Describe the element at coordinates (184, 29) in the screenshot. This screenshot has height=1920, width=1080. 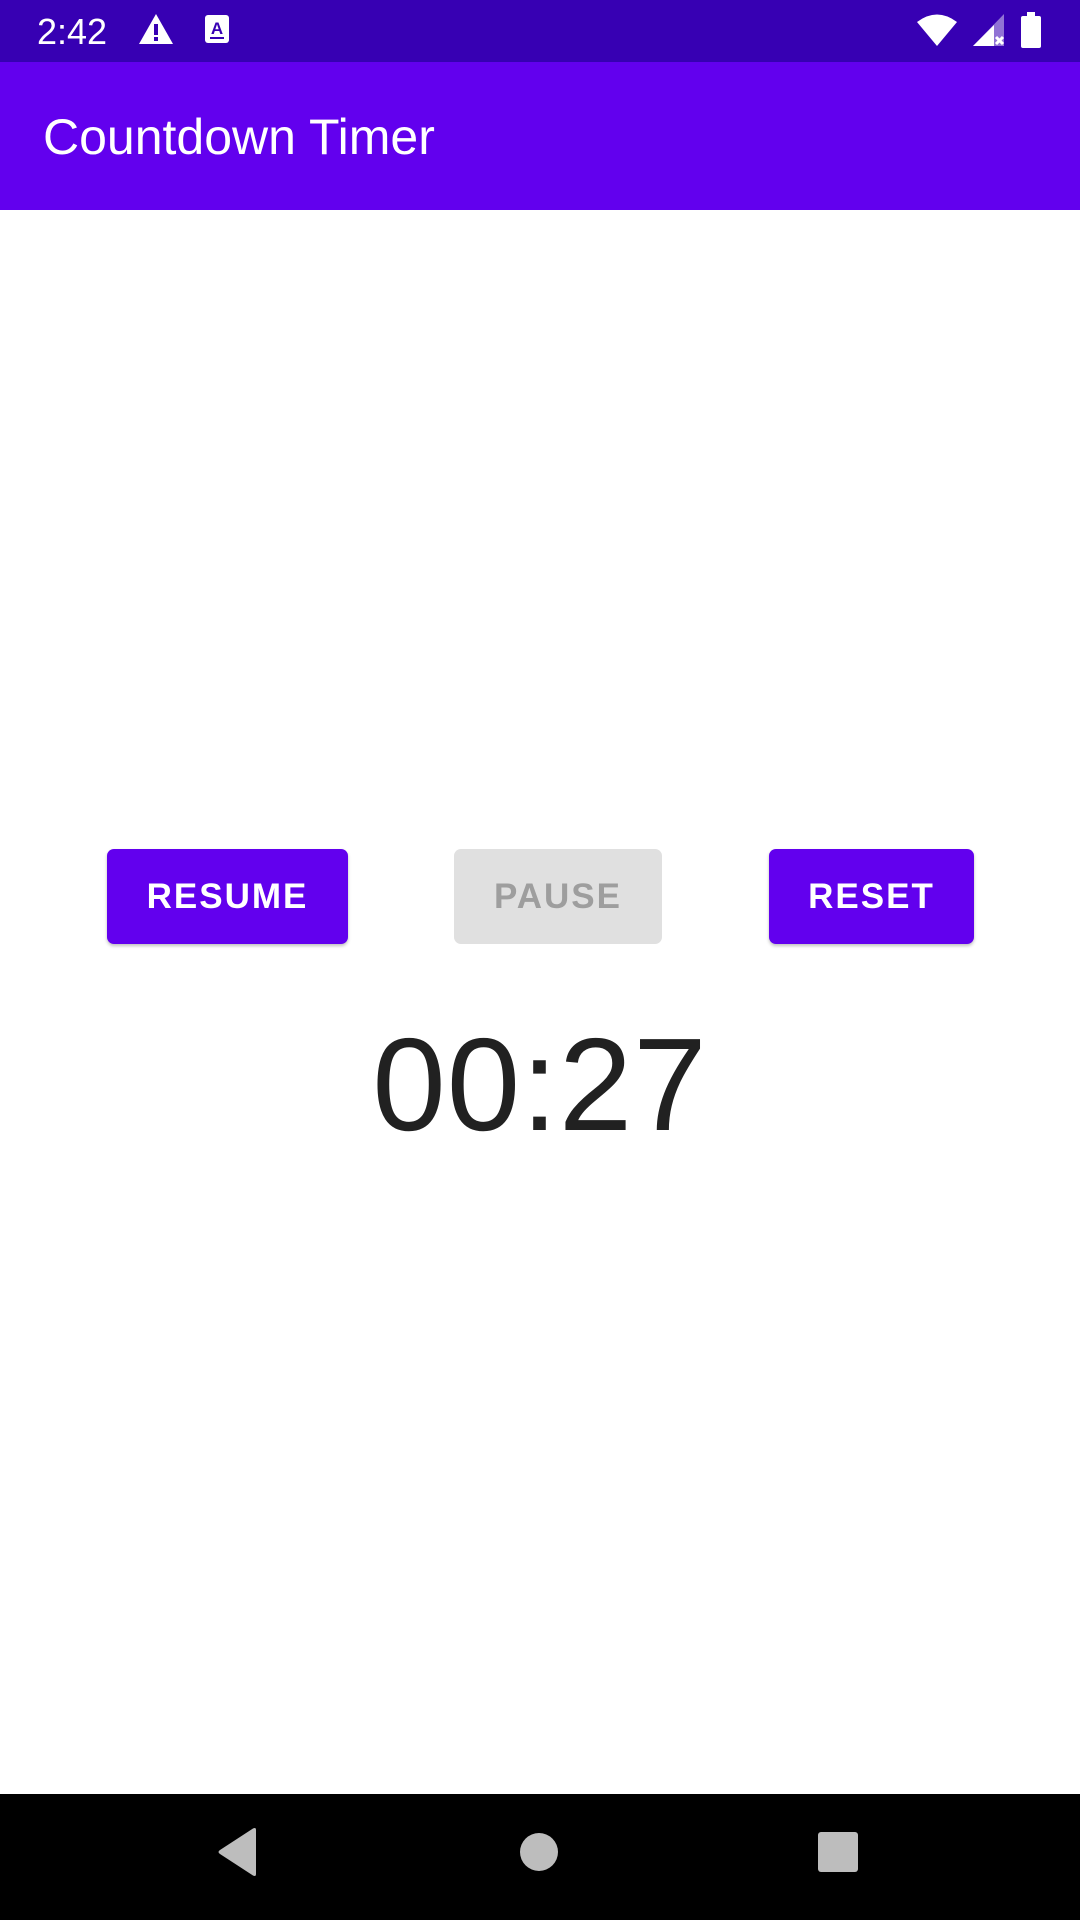
I see `status-notification-icons: A` at that location.